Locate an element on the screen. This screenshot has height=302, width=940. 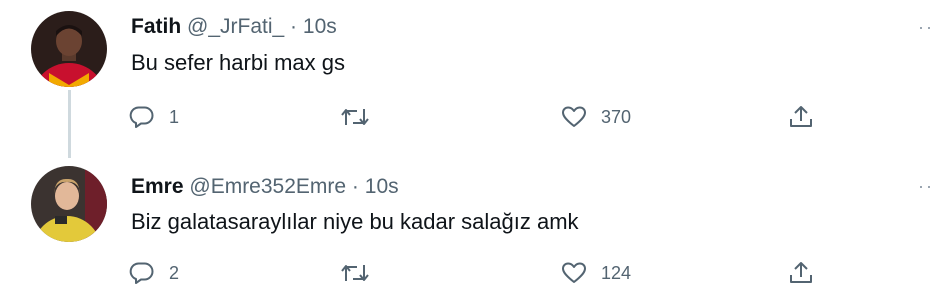
like-button: 124 is located at coordinates (596, 273).